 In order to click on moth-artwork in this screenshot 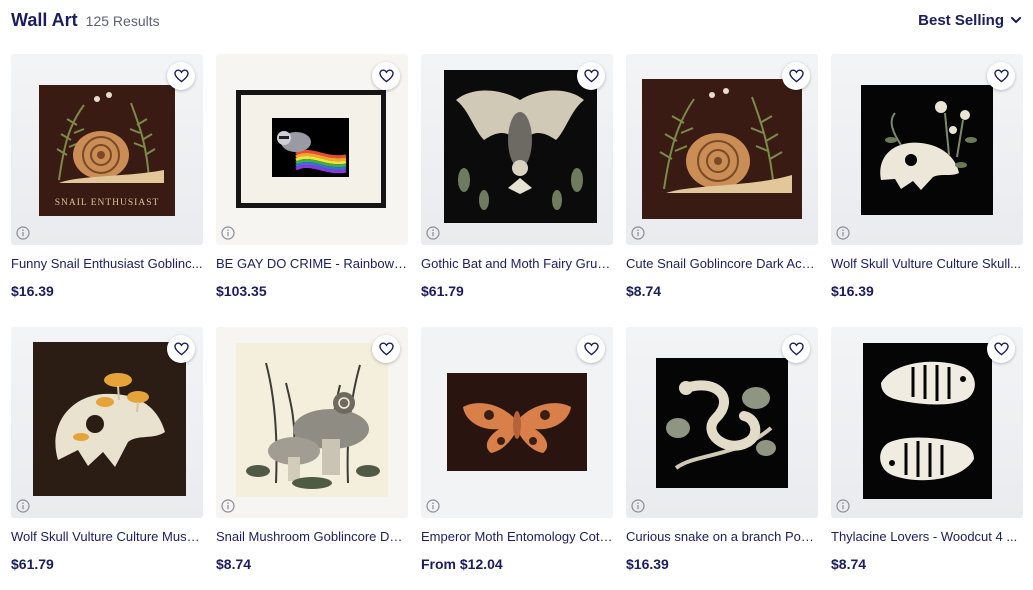, I will do `click(517, 422)`.